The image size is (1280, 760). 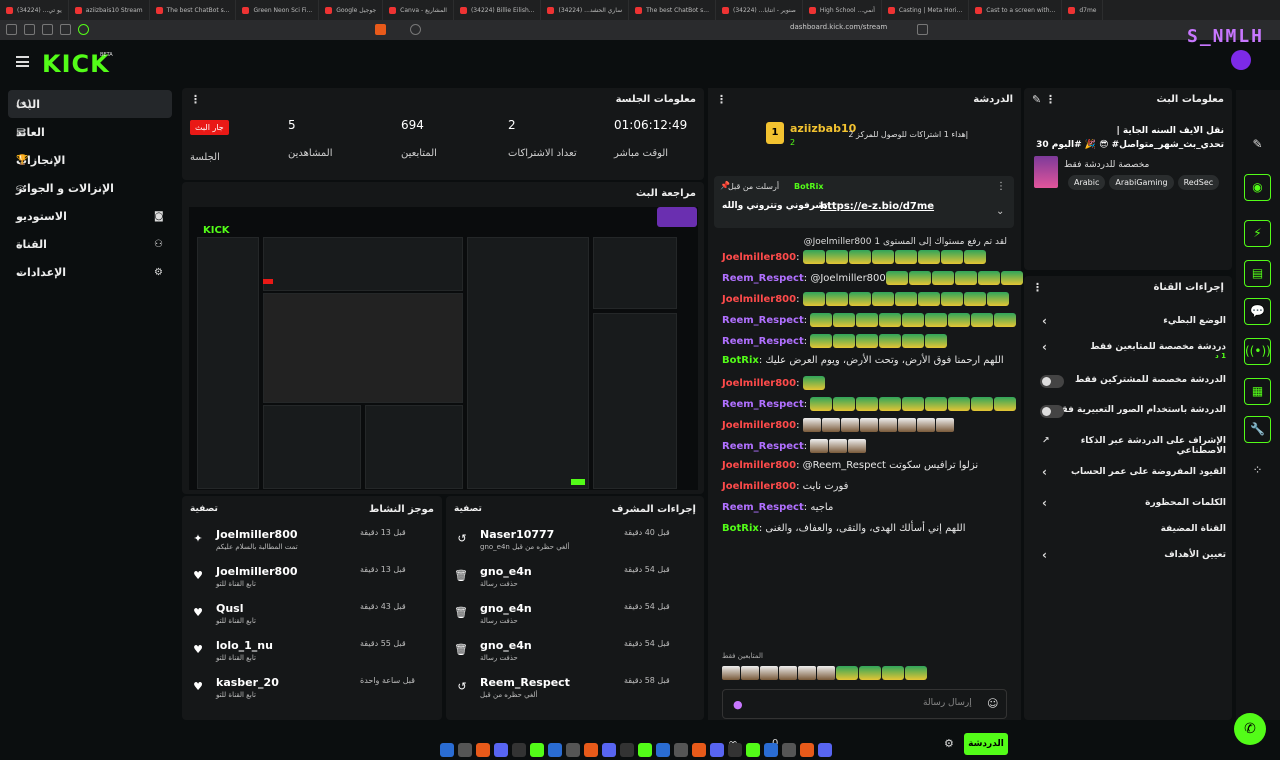 What do you see at coordinates (109, 10) in the screenshot?
I see `browser-tab: aziizbais10 Stream` at bounding box center [109, 10].